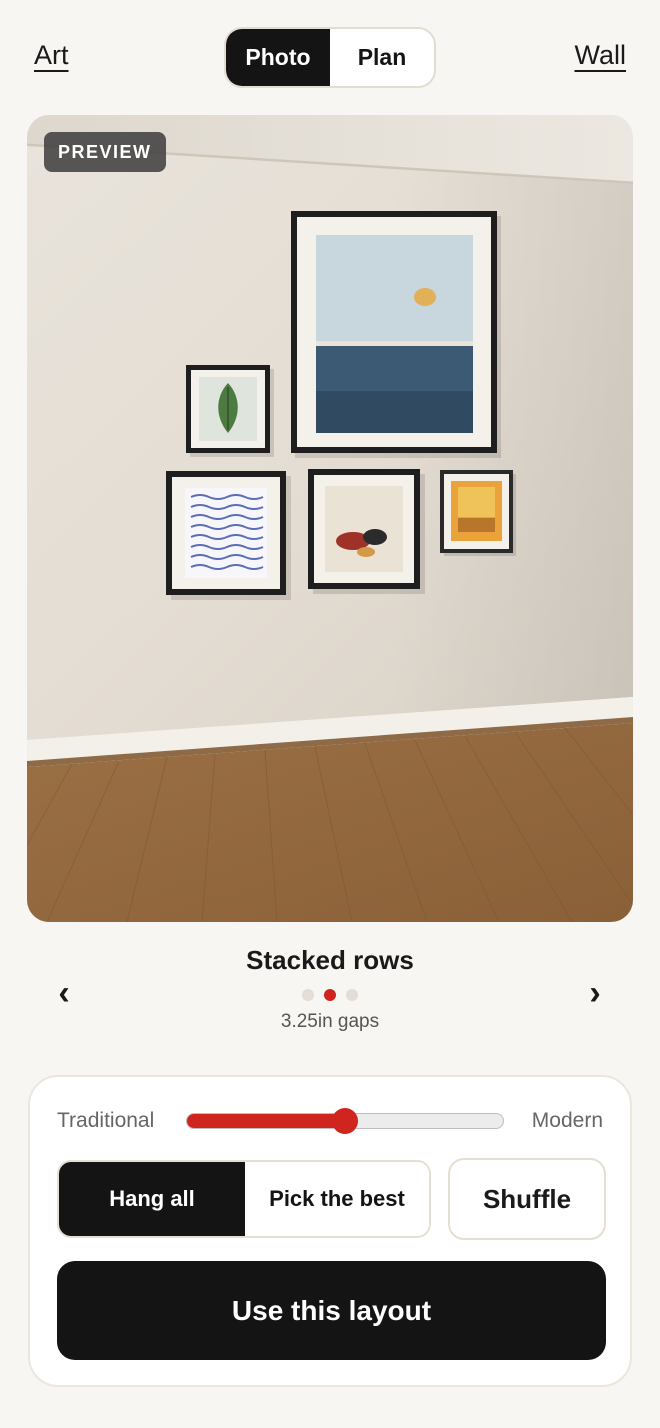  I want to click on style-slider, so click(345, 1121).